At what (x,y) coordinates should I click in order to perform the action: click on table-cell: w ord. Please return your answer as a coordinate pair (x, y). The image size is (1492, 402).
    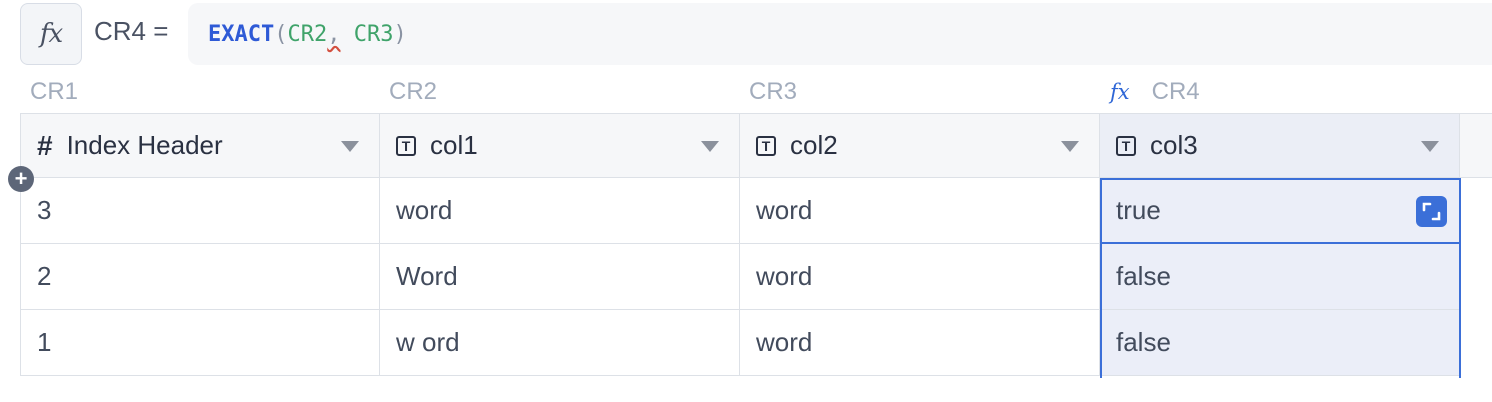
    Looking at the image, I should click on (560, 343).